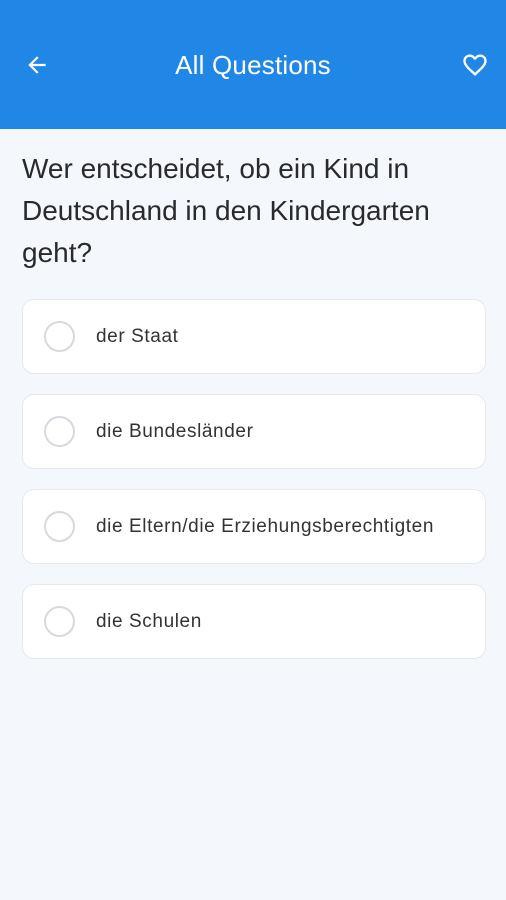  Describe the element at coordinates (175, 431) in the screenshot. I see `answer-option-label: die Bundesländer` at that location.